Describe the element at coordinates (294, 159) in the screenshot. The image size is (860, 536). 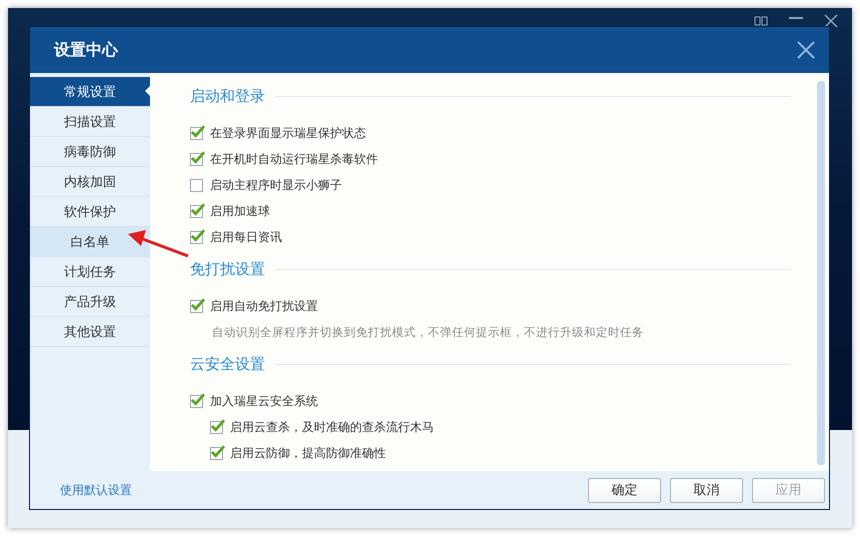
I see `option-label: 在开机时自动运行瑞星杀毒软件` at that location.